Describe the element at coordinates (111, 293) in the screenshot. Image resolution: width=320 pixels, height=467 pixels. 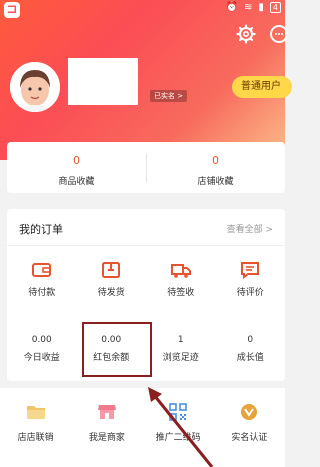
I see `order-pending-shipment-label: 待发货` at that location.